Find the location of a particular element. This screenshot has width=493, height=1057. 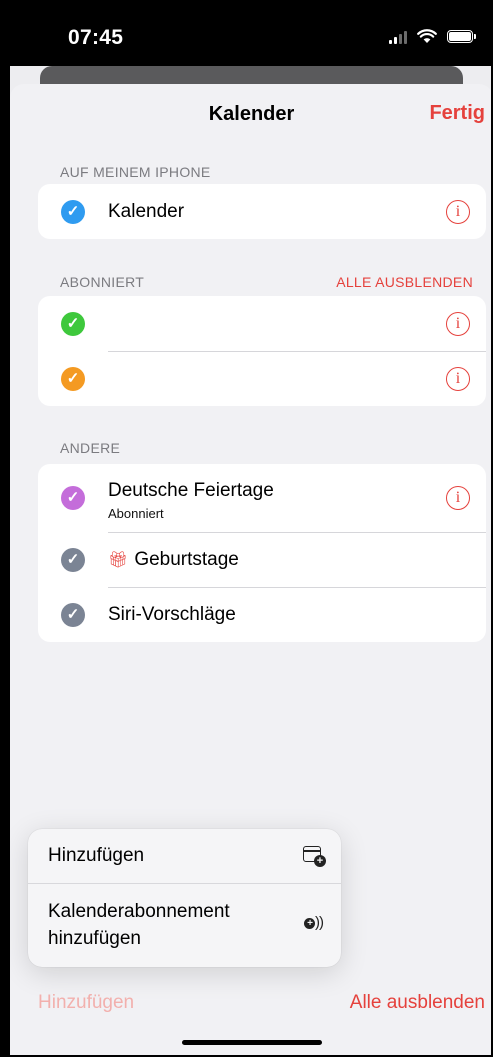

calendar-row-holidays: ✓ Deutsche Feiertage Abonniert i is located at coordinates (262, 498).